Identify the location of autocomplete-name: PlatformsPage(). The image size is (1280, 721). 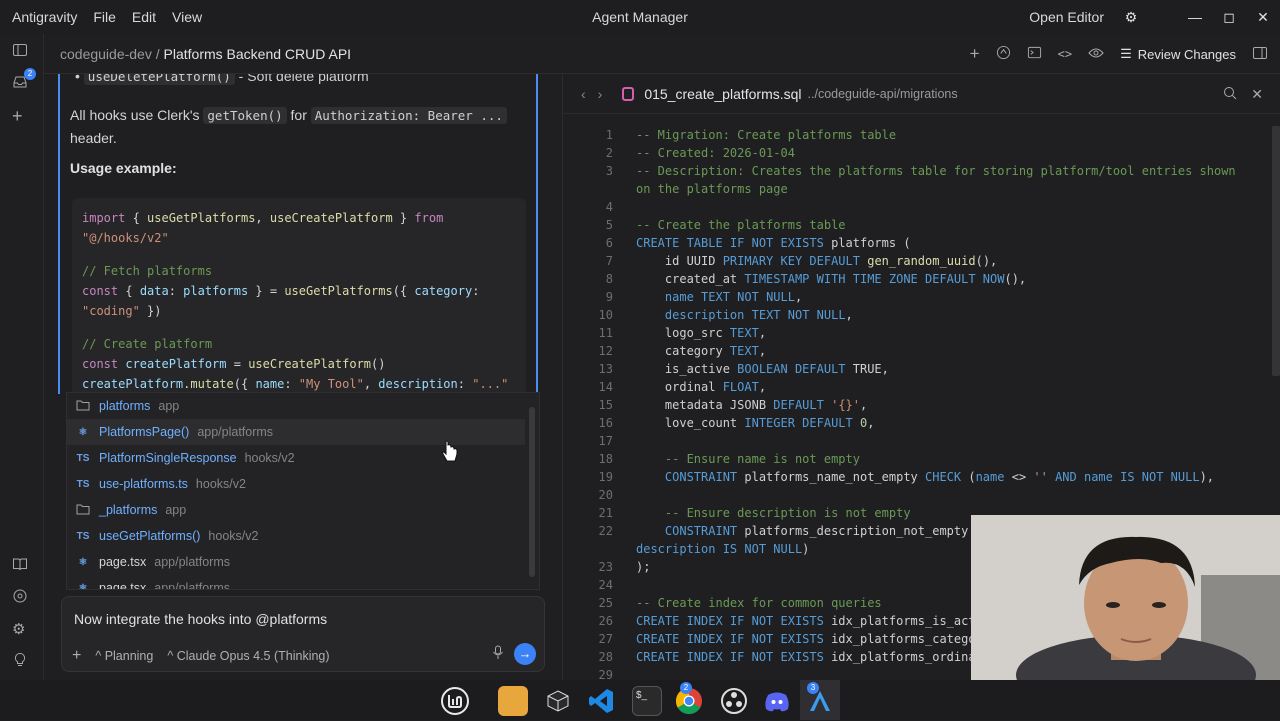
(144, 432).